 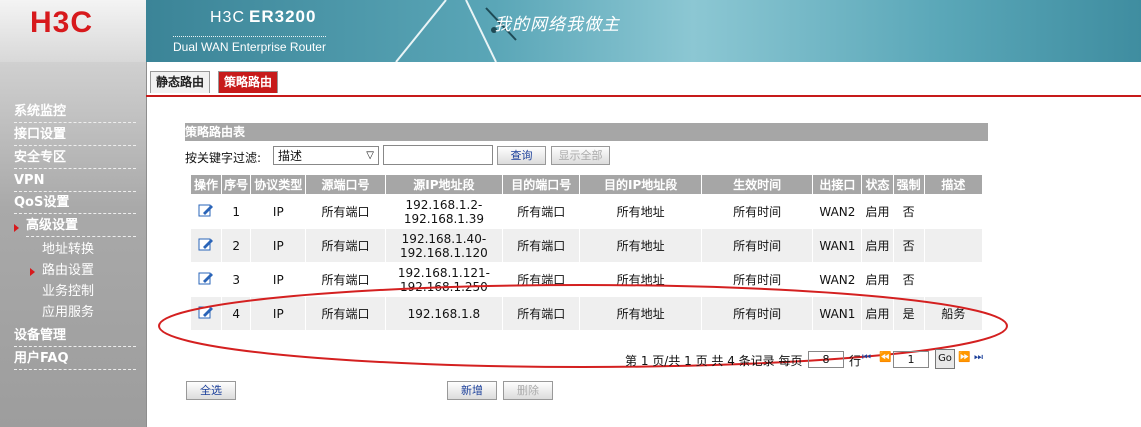 I want to click on page-number-input: 1, so click(x=911, y=359).